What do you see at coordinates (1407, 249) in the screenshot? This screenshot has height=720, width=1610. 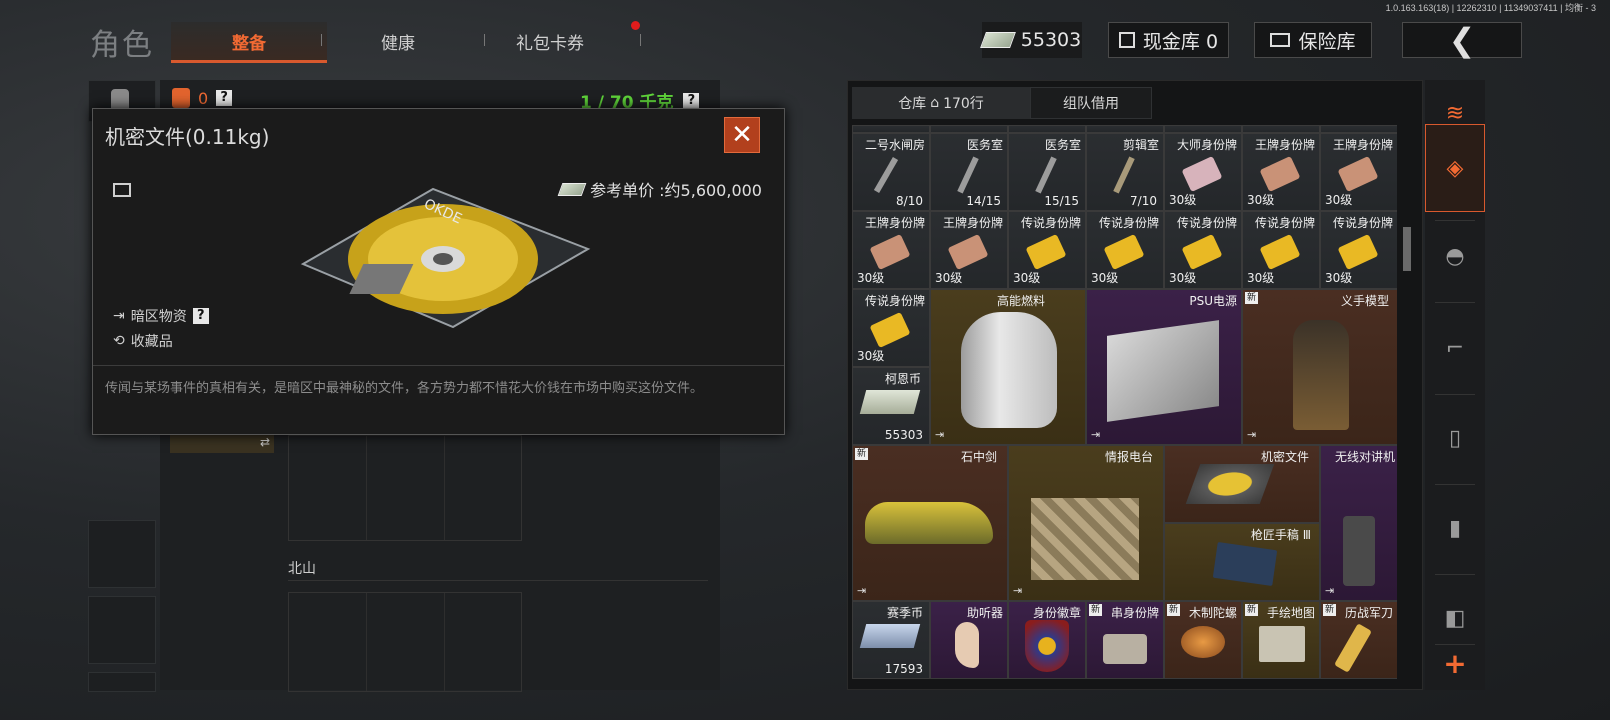 I see `scrollbar-thumb` at bounding box center [1407, 249].